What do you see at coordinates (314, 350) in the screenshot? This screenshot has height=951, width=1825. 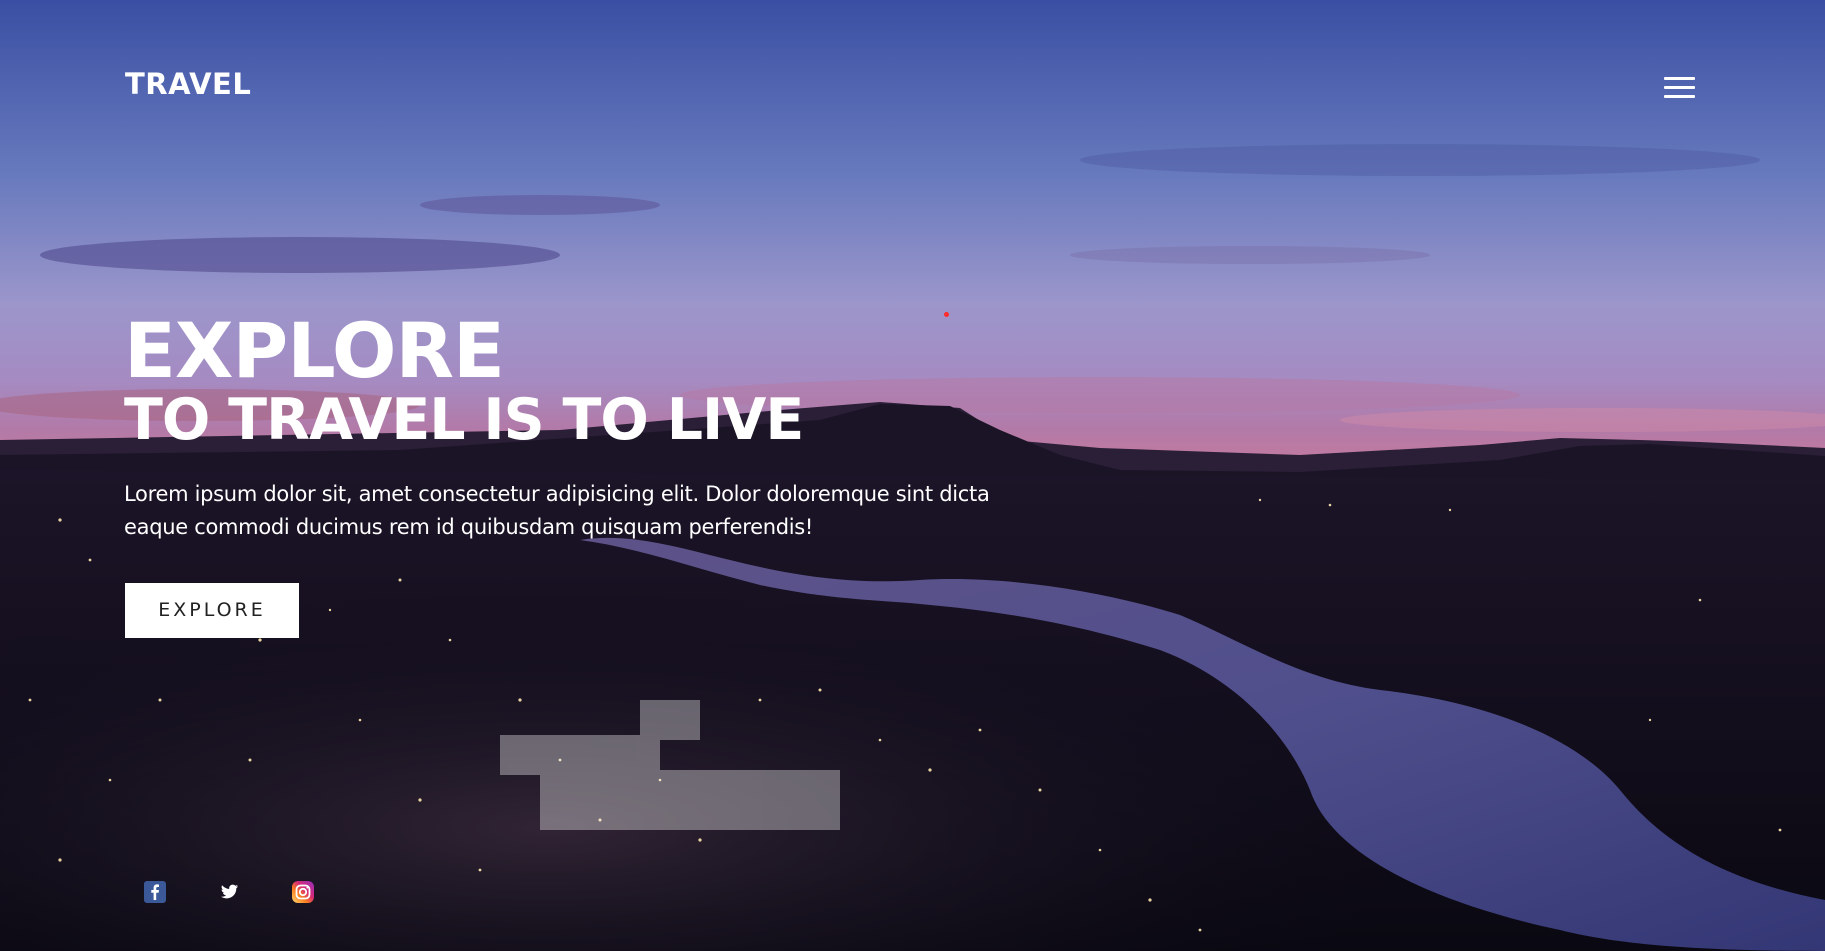 I see `hero-title: EXPLORE` at bounding box center [314, 350].